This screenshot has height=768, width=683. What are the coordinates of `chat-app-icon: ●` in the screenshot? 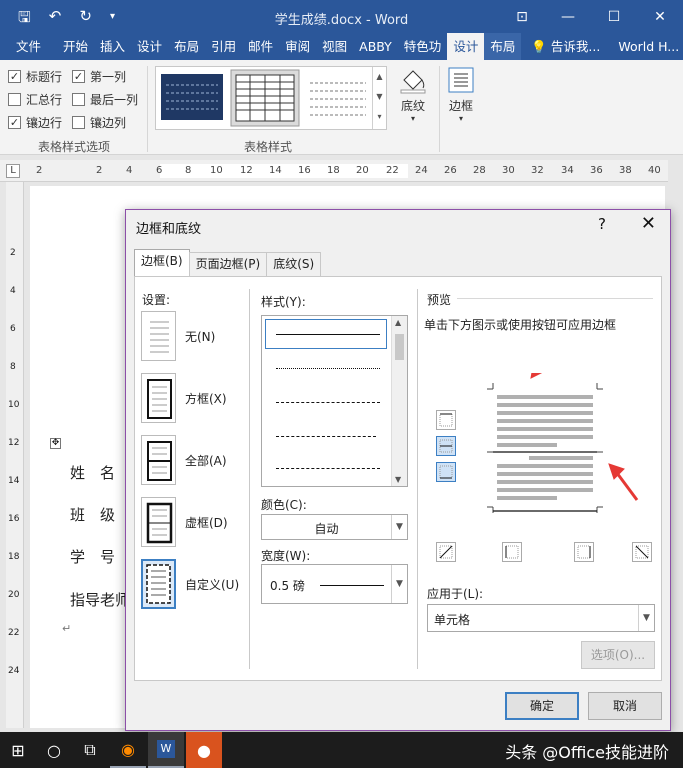 It's located at (204, 750).